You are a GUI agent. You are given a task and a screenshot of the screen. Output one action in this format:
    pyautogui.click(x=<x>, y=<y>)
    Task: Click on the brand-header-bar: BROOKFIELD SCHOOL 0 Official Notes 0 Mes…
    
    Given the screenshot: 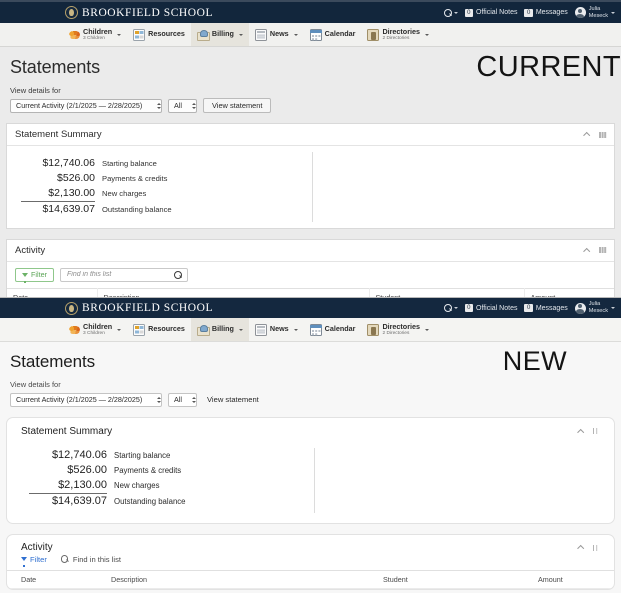 What is the action you would take?
    pyautogui.click(x=310, y=12)
    